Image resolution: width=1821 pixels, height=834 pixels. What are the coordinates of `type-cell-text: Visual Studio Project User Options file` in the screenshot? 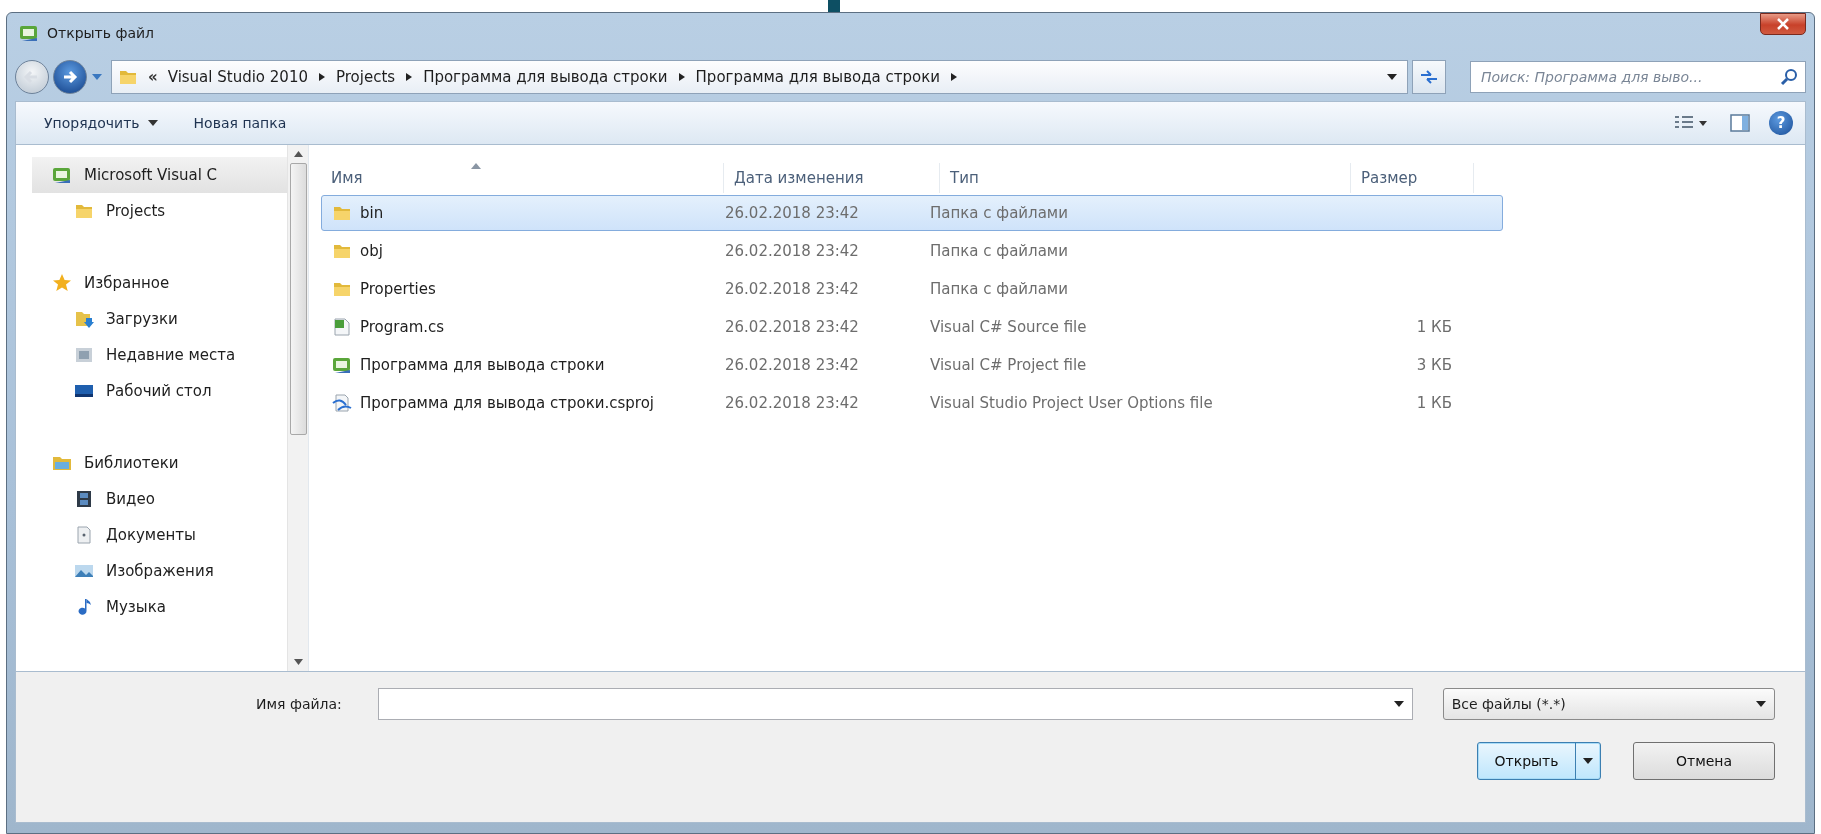 It's located at (1071, 403).